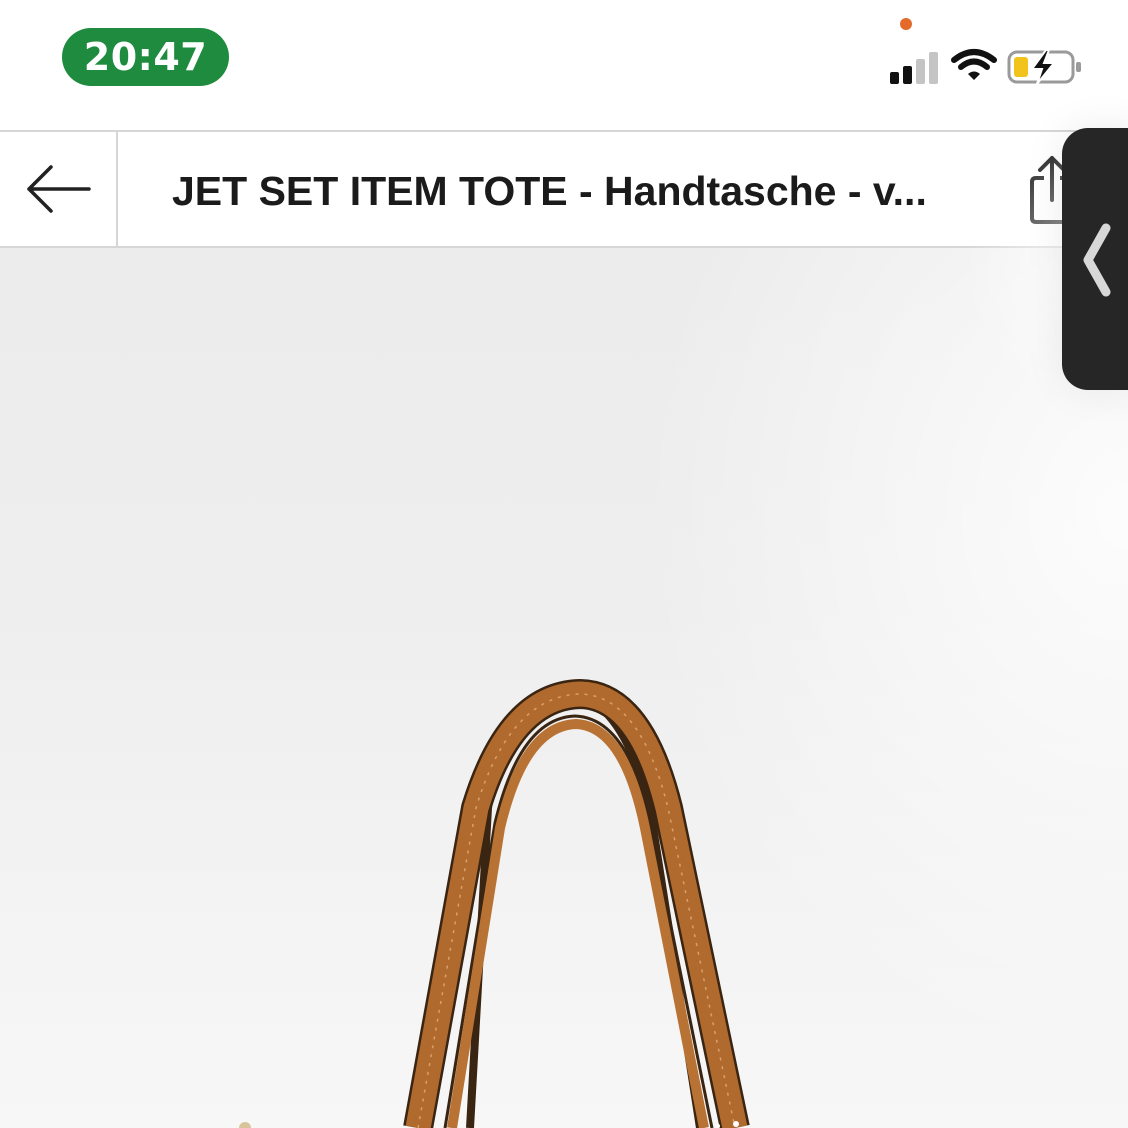 The width and height of the screenshot is (1128, 1128). Describe the element at coordinates (974, 64) in the screenshot. I see `wifi-icon` at that location.